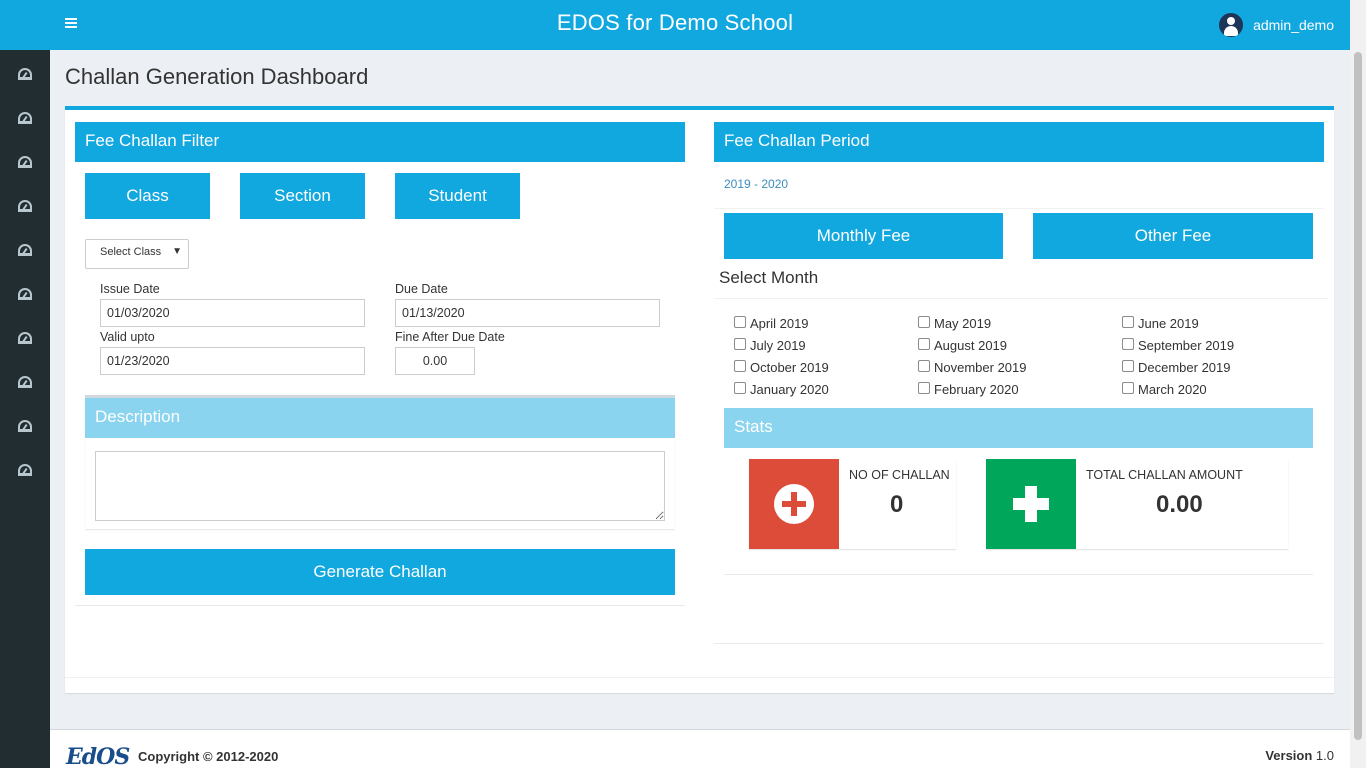 This screenshot has width=1366, height=768. Describe the element at coordinates (897, 504) in the screenshot. I see `challan-count-value: 0` at that location.